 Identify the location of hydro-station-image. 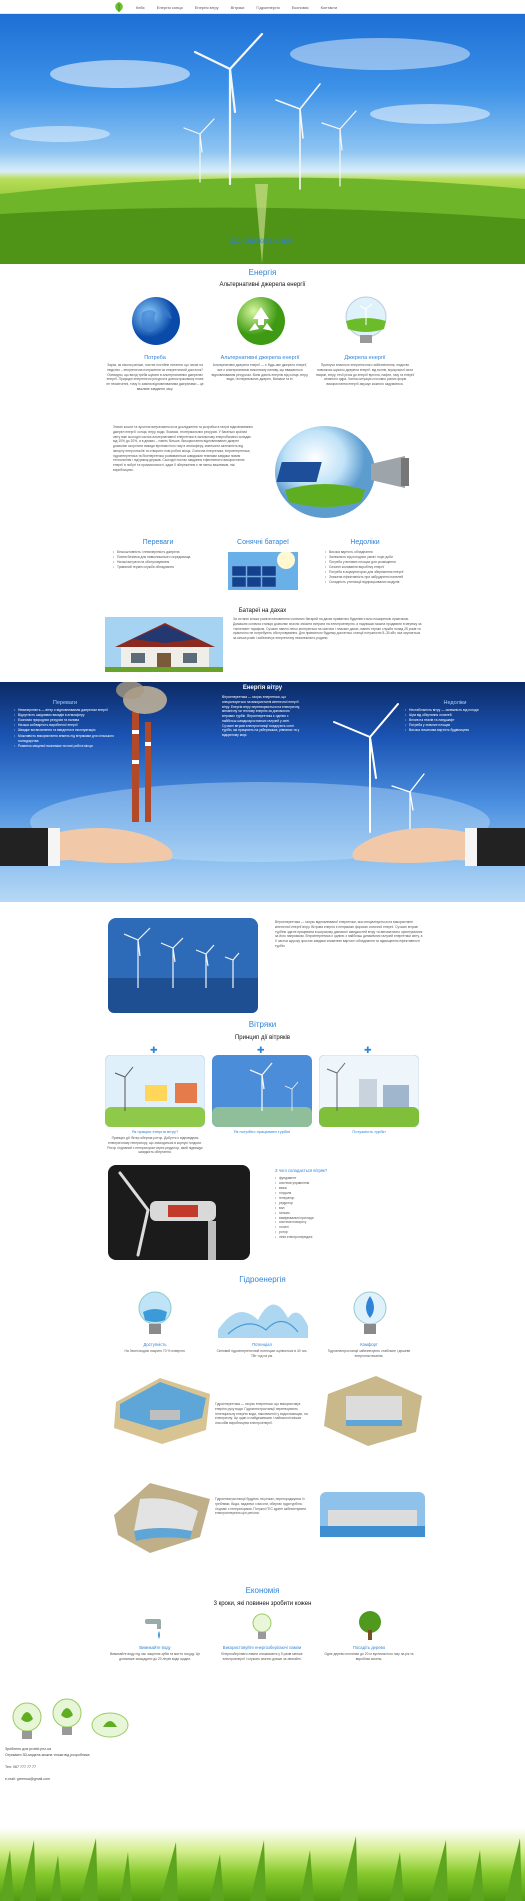
(373, 1411).